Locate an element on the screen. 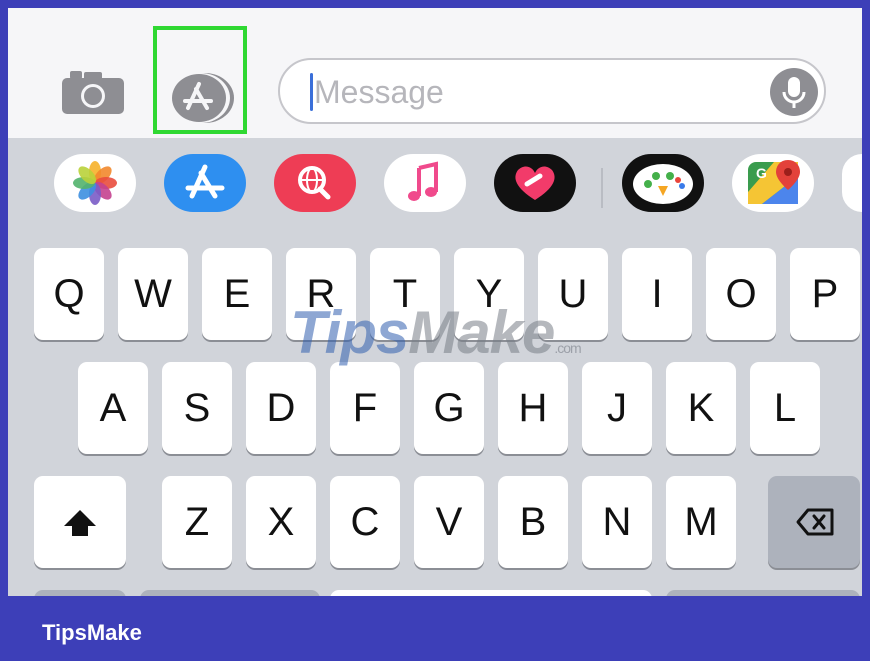  camera-button is located at coordinates (93, 92).